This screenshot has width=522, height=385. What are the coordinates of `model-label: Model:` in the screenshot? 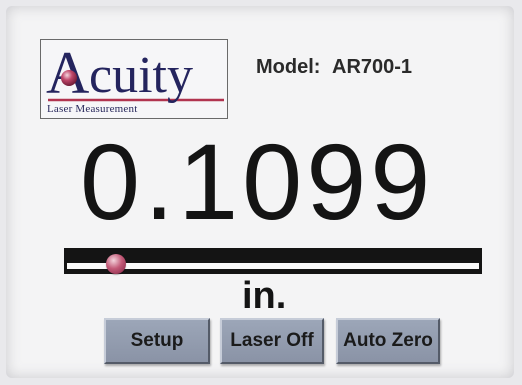 It's located at (288, 67).